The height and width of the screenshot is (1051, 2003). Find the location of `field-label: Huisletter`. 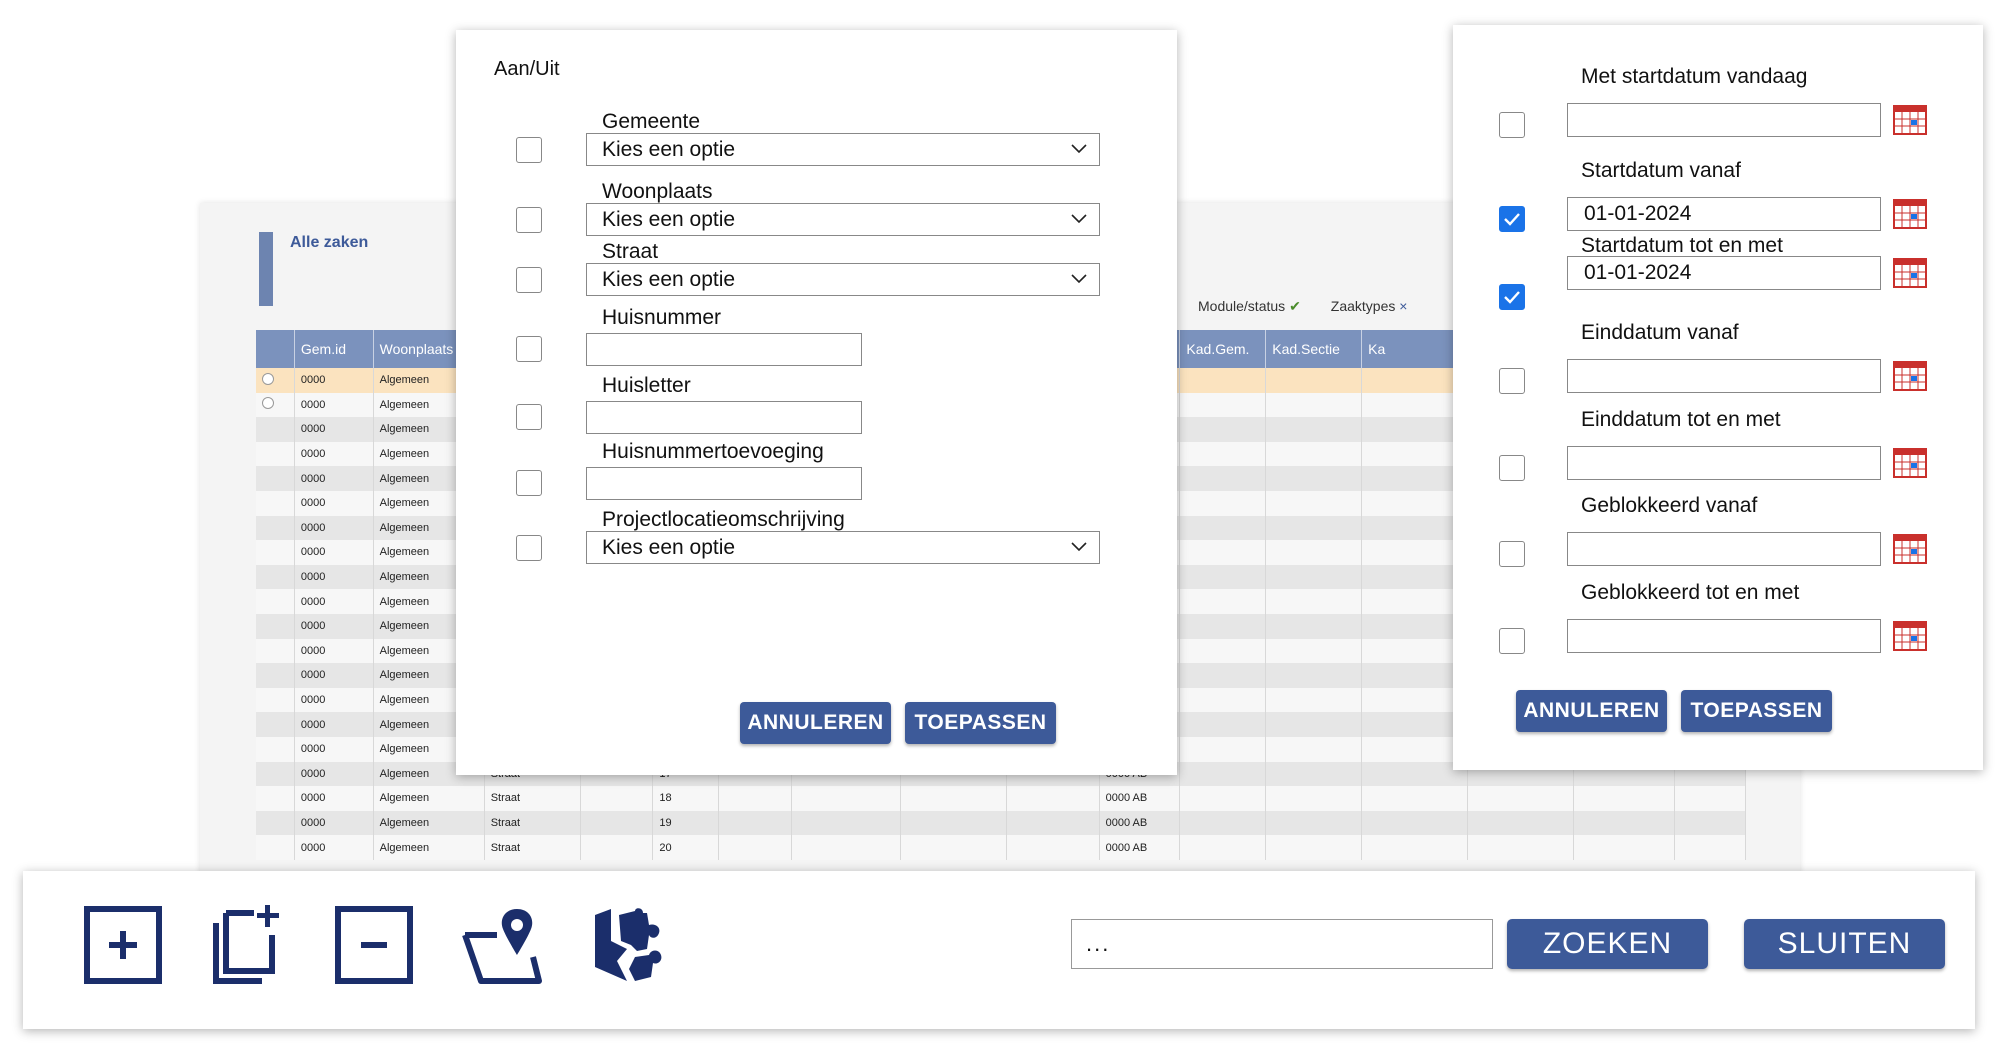

field-label: Huisletter is located at coordinates (646, 385).